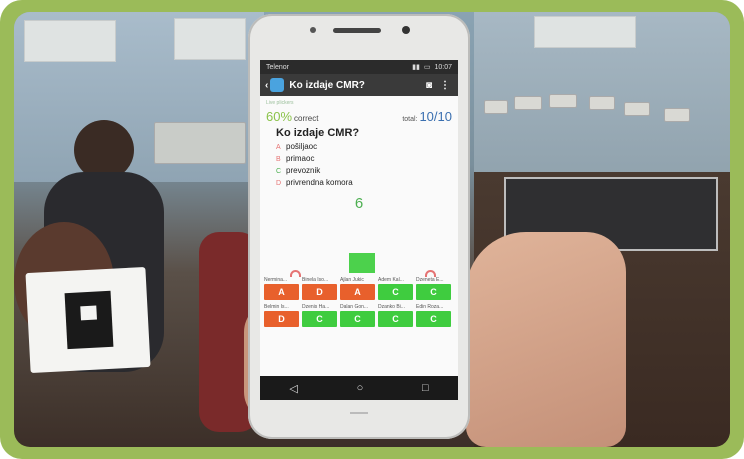 This screenshot has height=459, width=744. What do you see at coordinates (279, 183) in the screenshot?
I see `answer-letter: D` at bounding box center [279, 183].